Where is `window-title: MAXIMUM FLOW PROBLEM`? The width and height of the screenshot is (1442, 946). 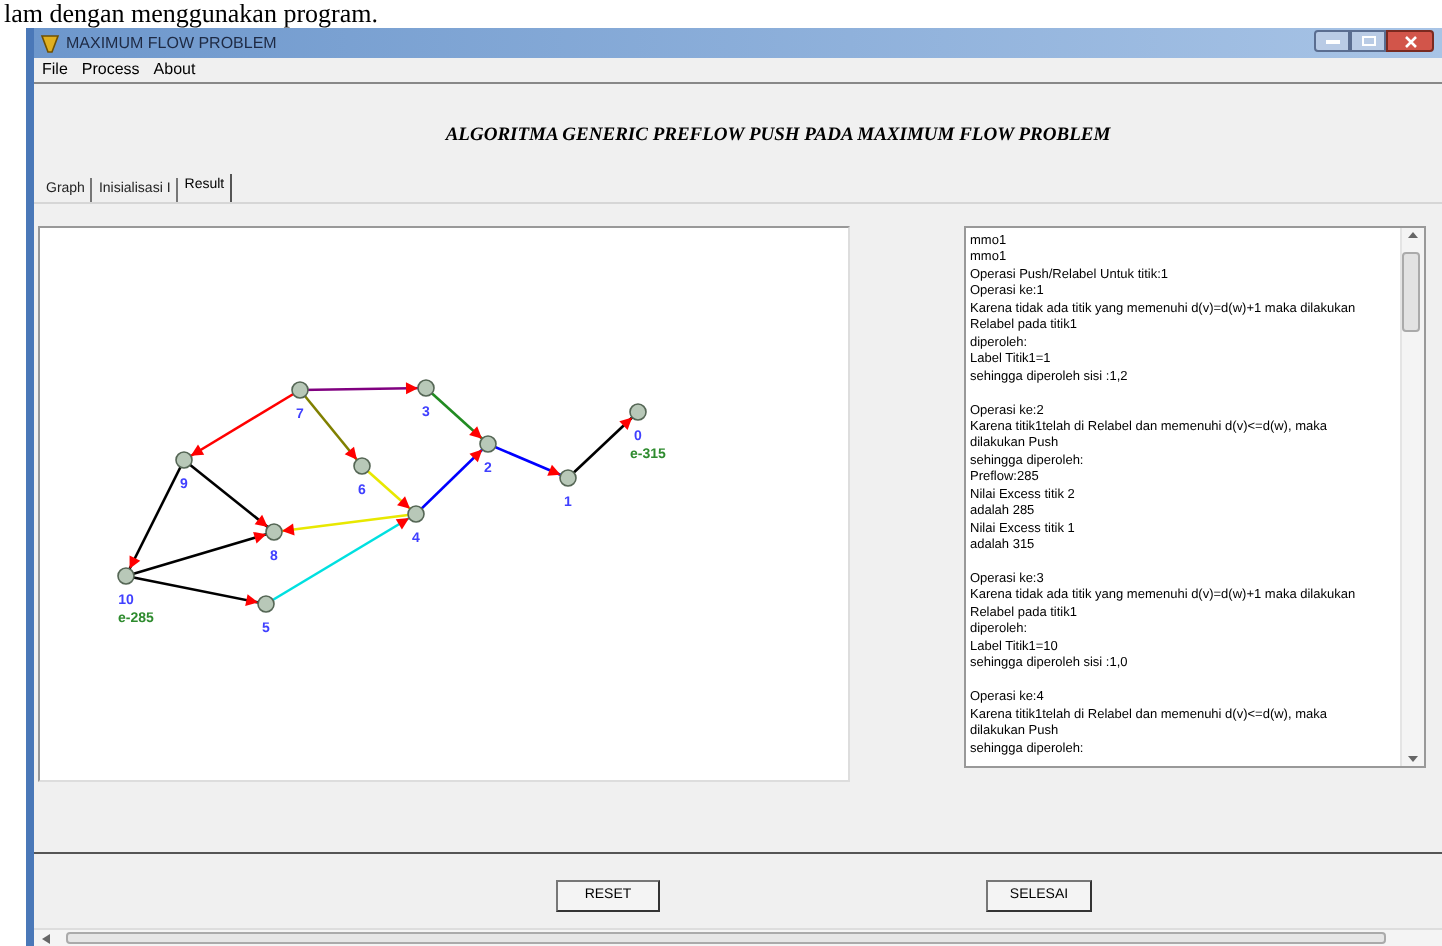
window-title: MAXIMUM FLOW PROBLEM is located at coordinates (171, 43).